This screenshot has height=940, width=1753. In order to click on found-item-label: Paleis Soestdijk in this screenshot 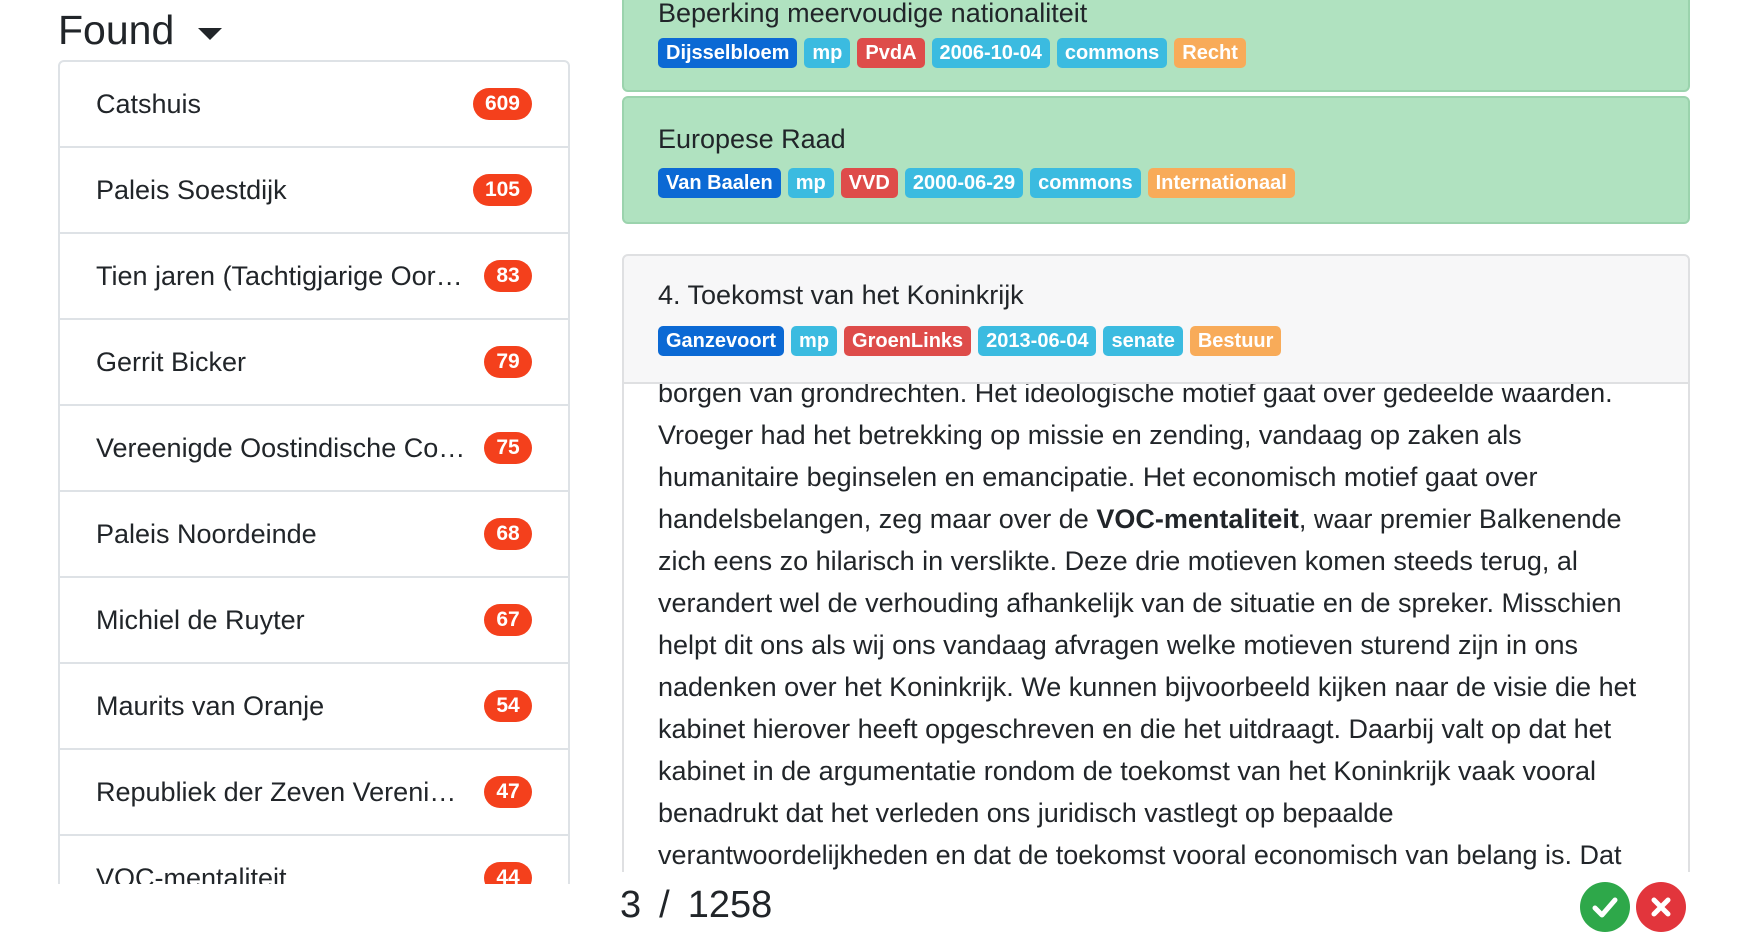, I will do `click(191, 189)`.